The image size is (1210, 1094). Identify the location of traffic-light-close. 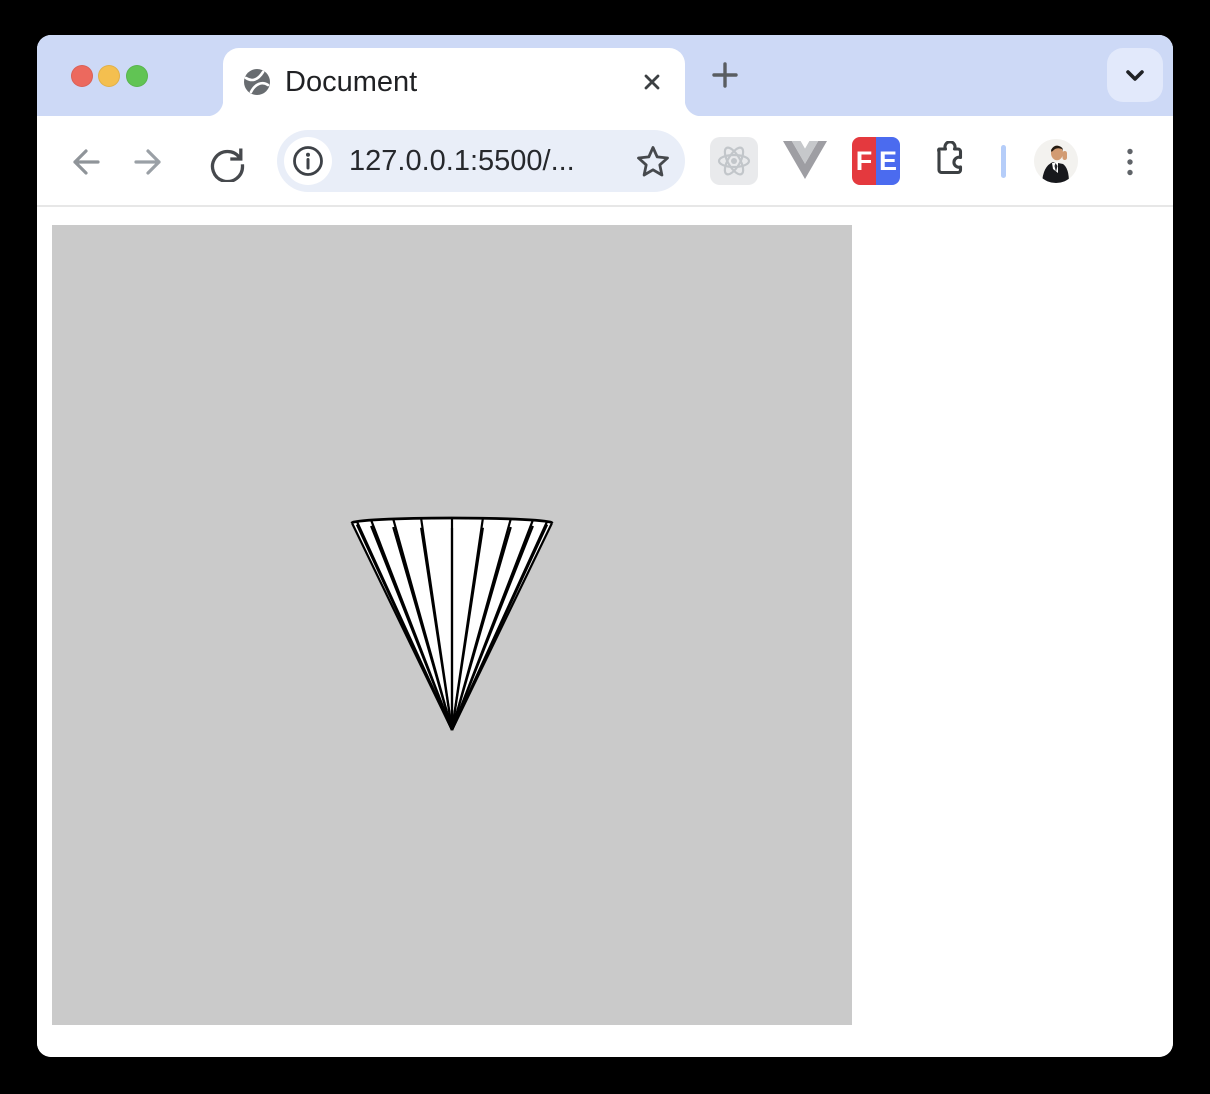
(82, 76).